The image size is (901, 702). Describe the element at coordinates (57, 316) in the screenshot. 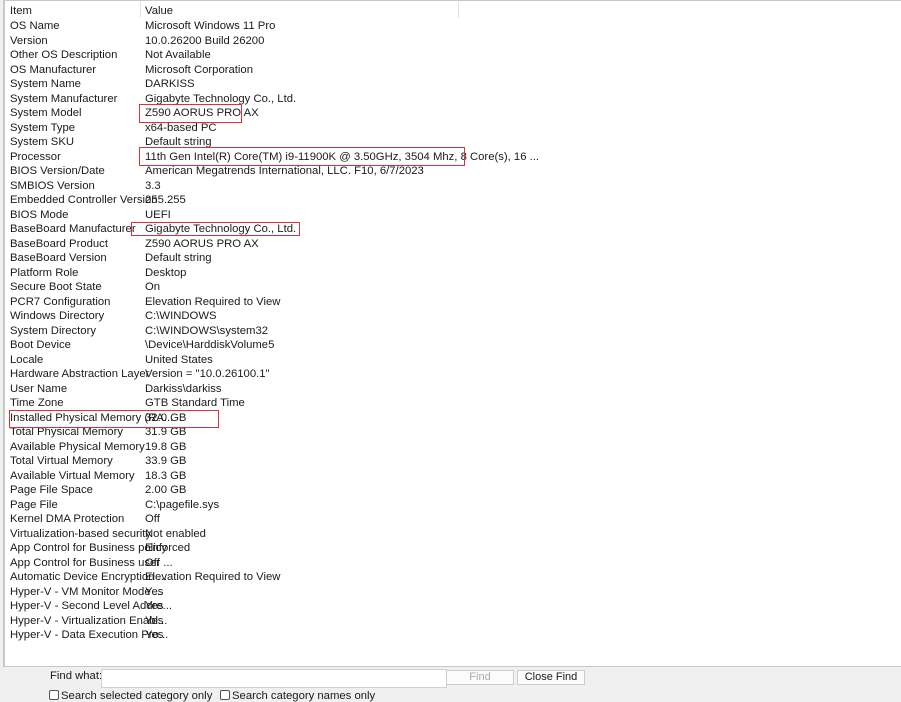

I see `item-name: Windows Directory` at that location.